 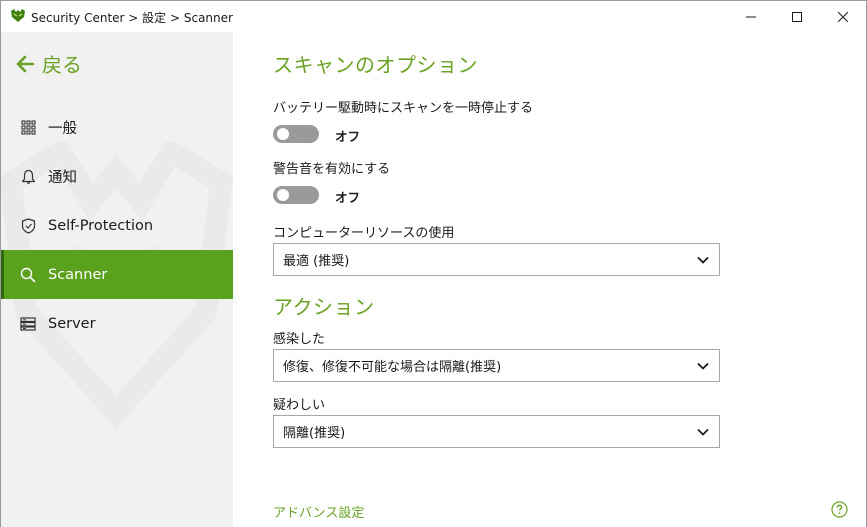 I want to click on battery-pause-toggle, so click(x=296, y=134).